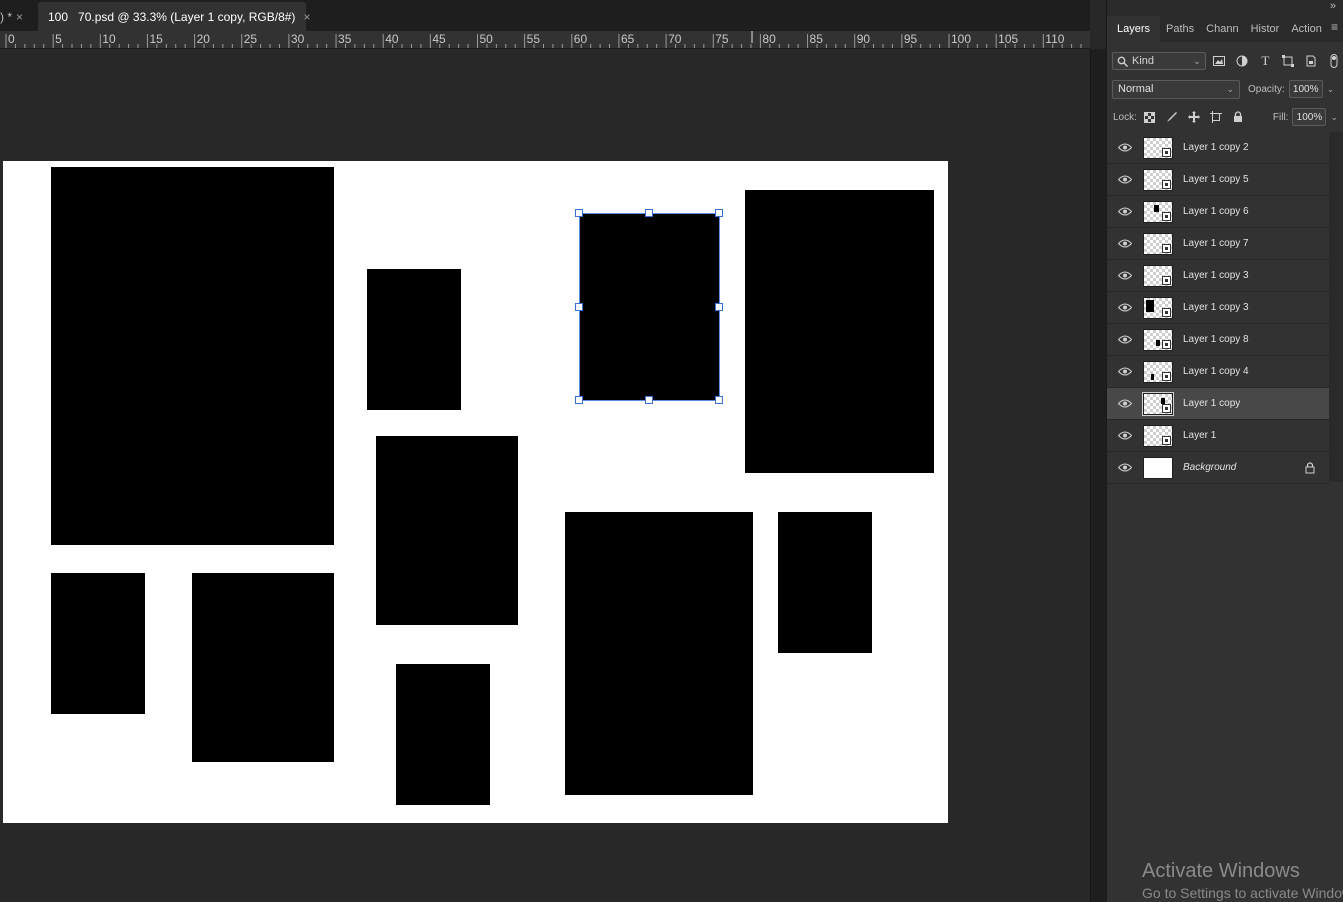 Image resolution: width=1343 pixels, height=902 pixels. Describe the element at coordinates (1150, 117) in the screenshot. I see `lock-transparent-pixels-icon` at that location.